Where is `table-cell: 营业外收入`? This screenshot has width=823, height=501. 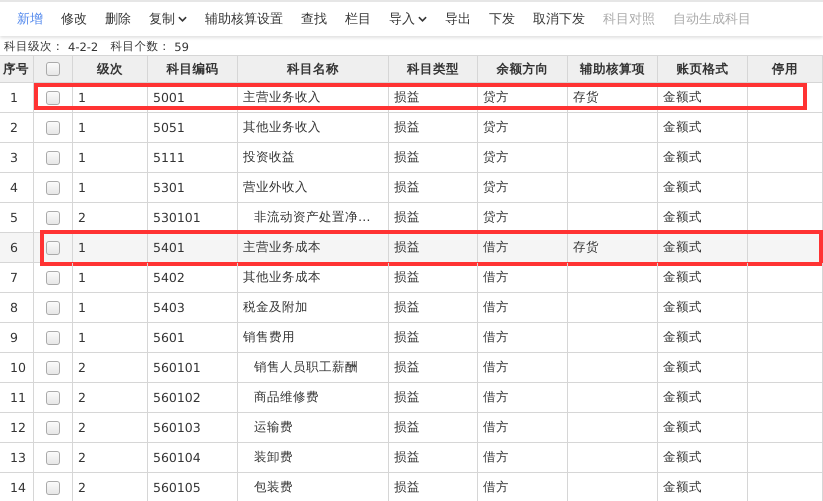
table-cell: 营业外收入 is located at coordinates (313, 187).